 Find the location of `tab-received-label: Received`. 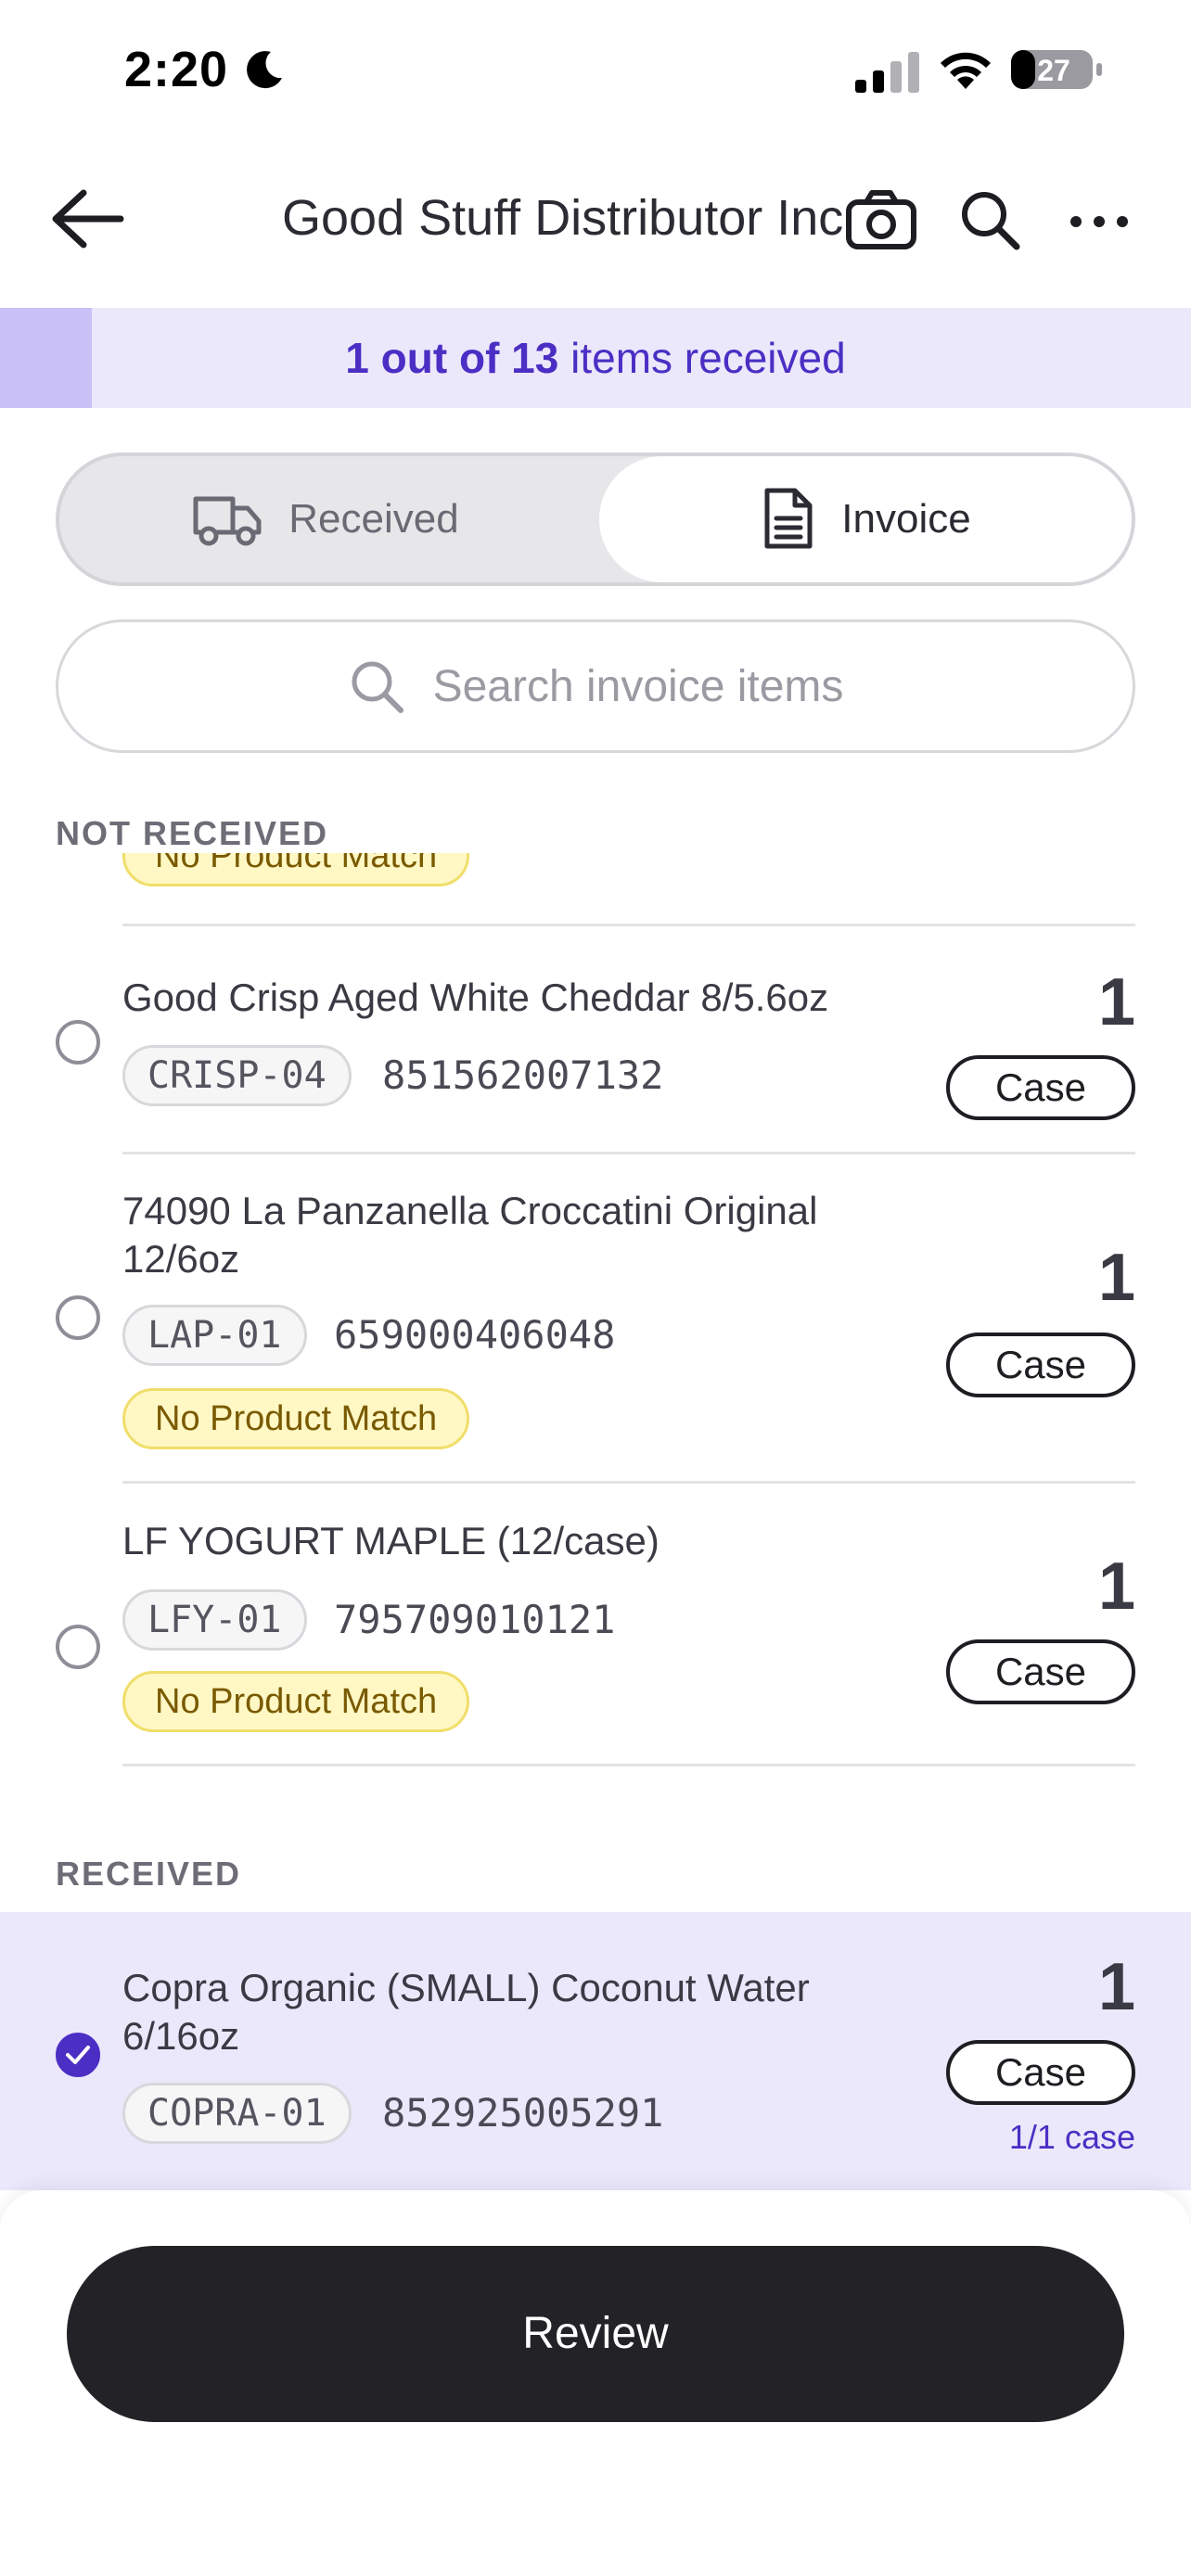

tab-received-label: Received is located at coordinates (373, 519).